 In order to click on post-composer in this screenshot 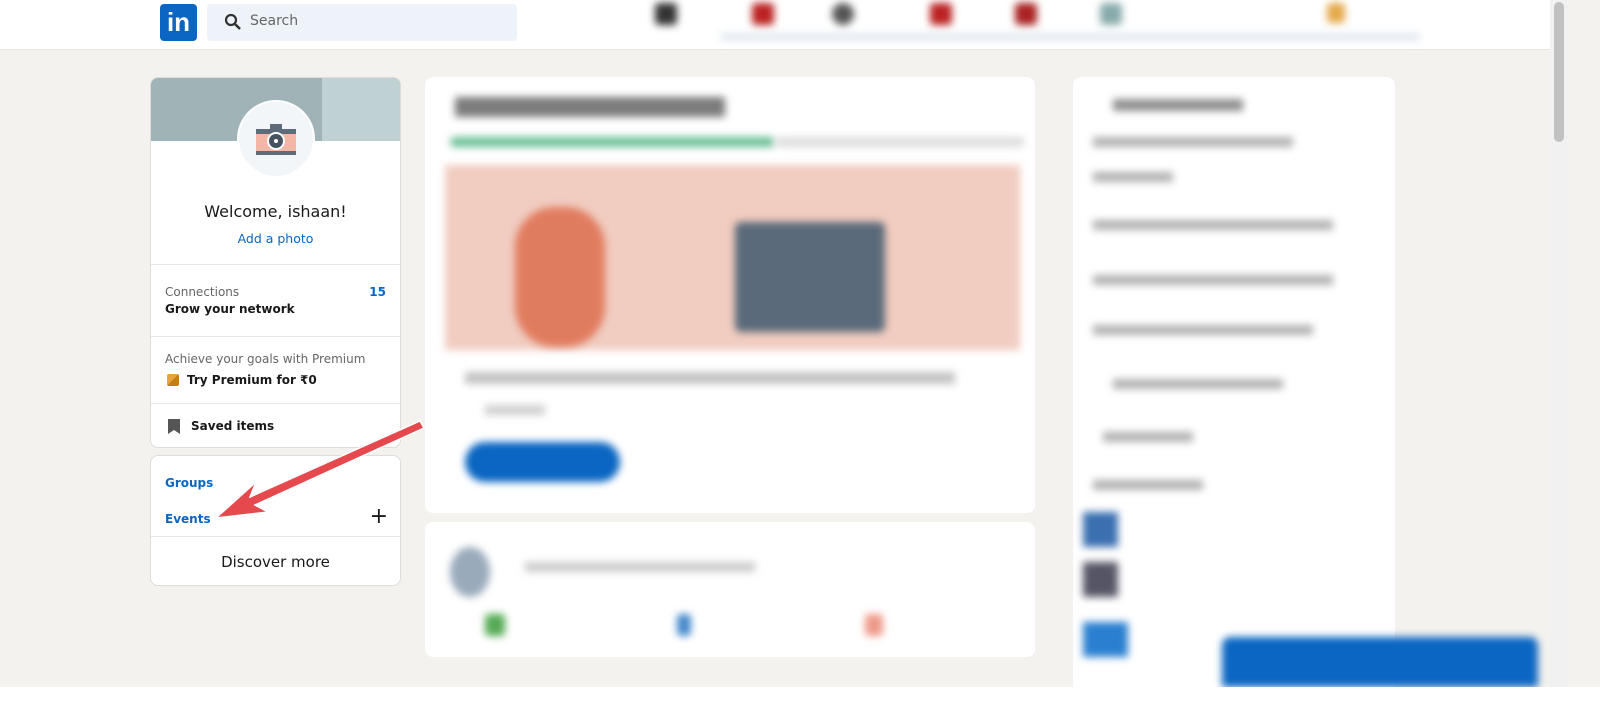, I will do `click(730, 589)`.